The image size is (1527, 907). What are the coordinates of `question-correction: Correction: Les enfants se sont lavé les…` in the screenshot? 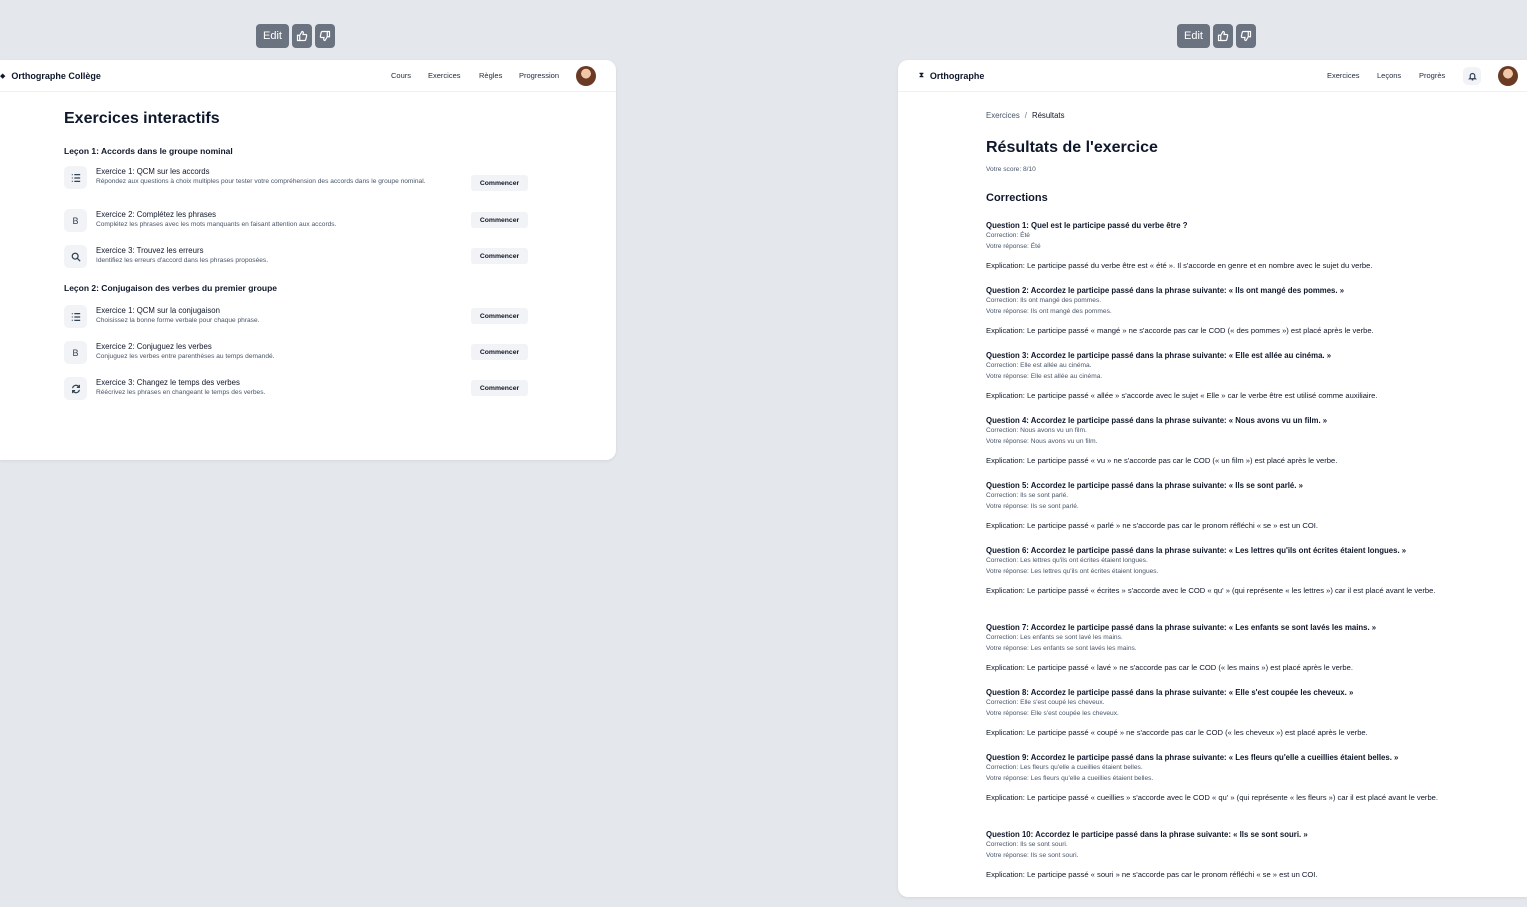 It's located at (1054, 637).